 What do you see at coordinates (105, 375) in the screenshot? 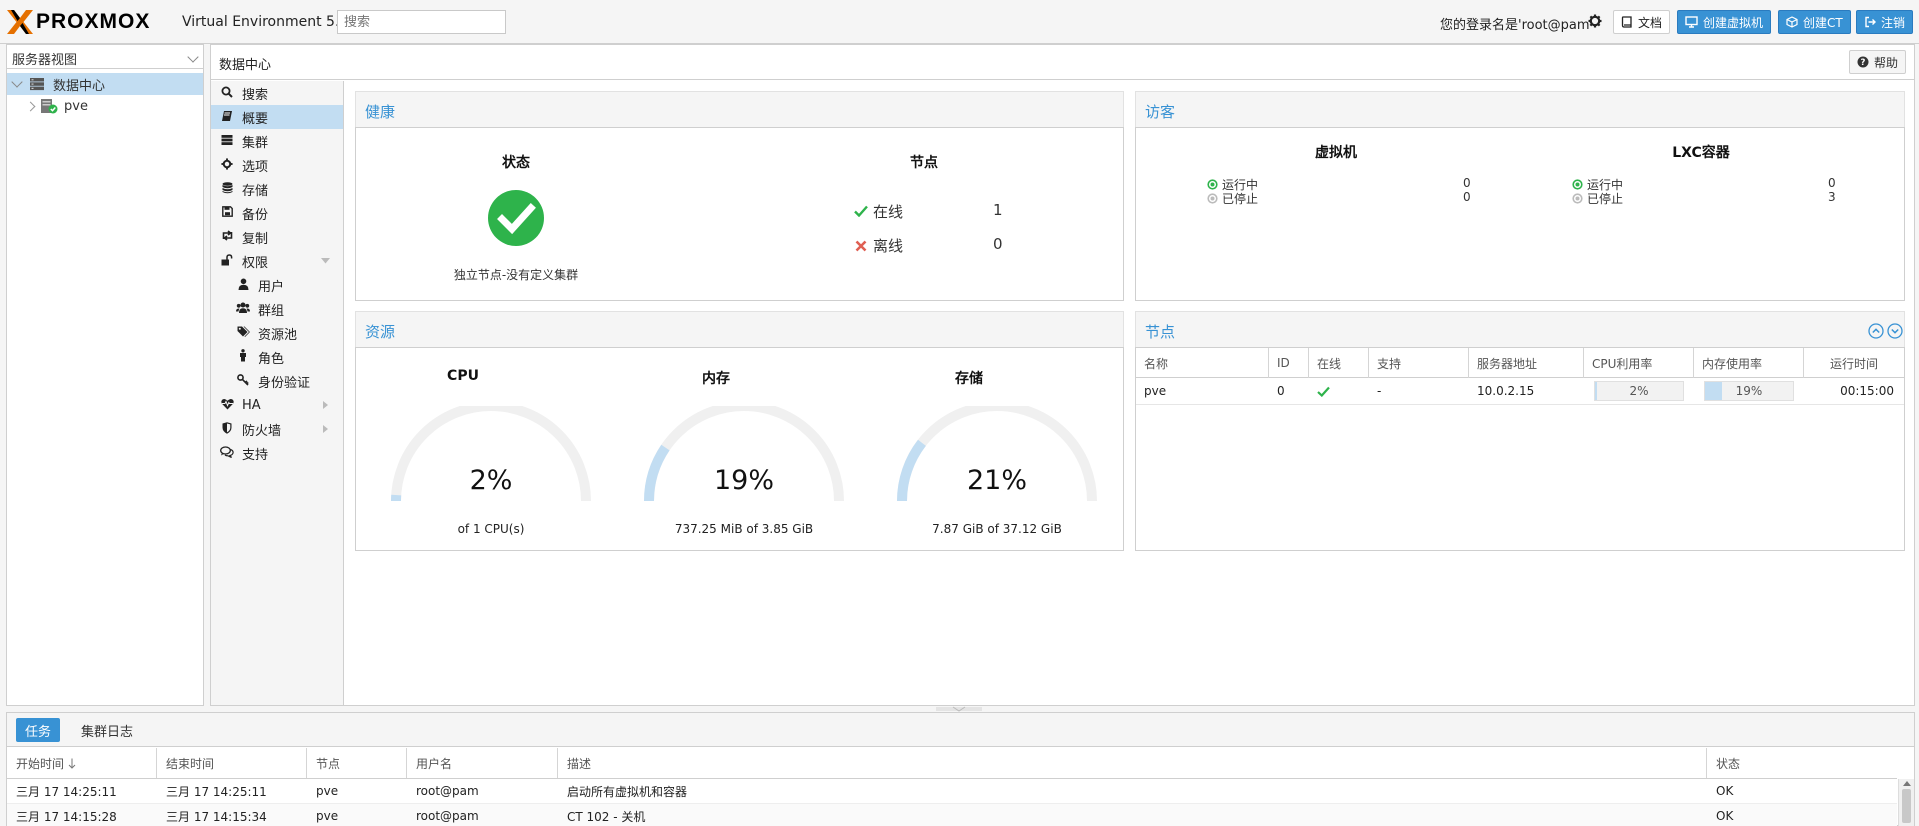
I see `resource-tree: 服务器视图 数据中心 pve` at bounding box center [105, 375].